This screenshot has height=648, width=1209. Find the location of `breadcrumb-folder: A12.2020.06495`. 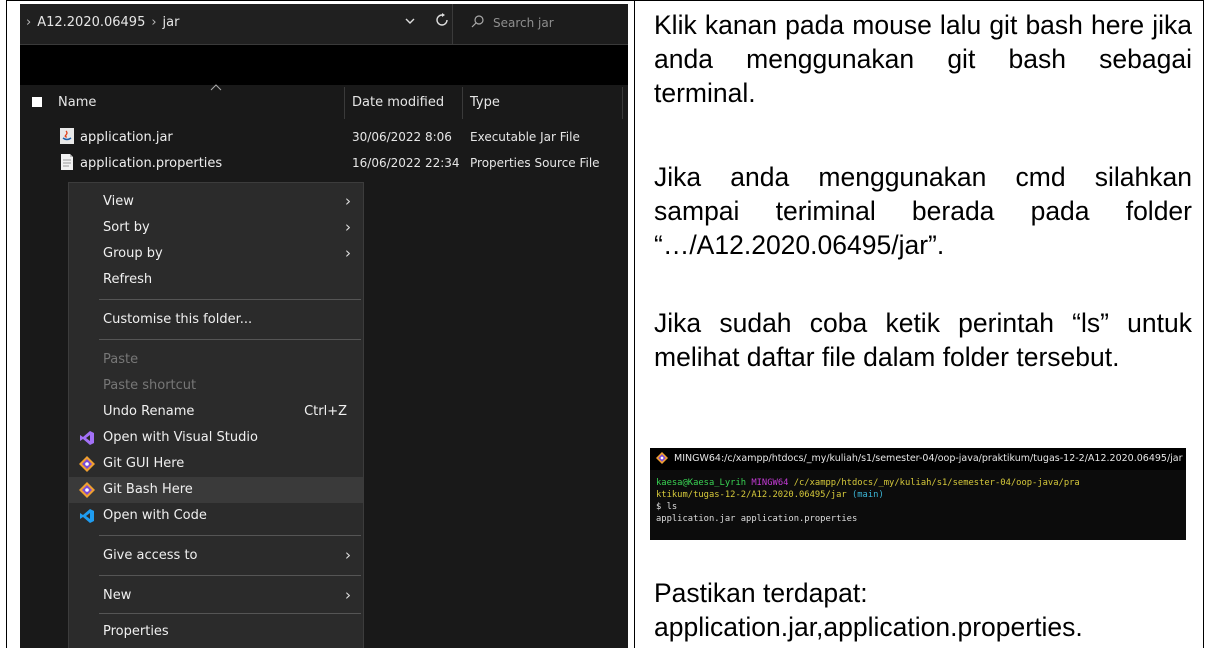

breadcrumb-folder: A12.2020.06495 is located at coordinates (91, 22).